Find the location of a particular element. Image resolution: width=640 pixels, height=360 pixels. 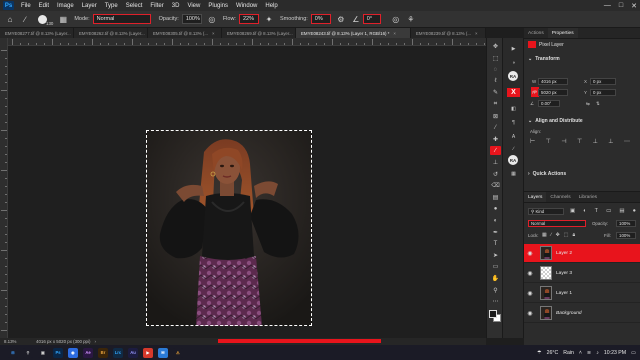

dodge-tool-icon: ◐ is located at coordinates (495, 220).